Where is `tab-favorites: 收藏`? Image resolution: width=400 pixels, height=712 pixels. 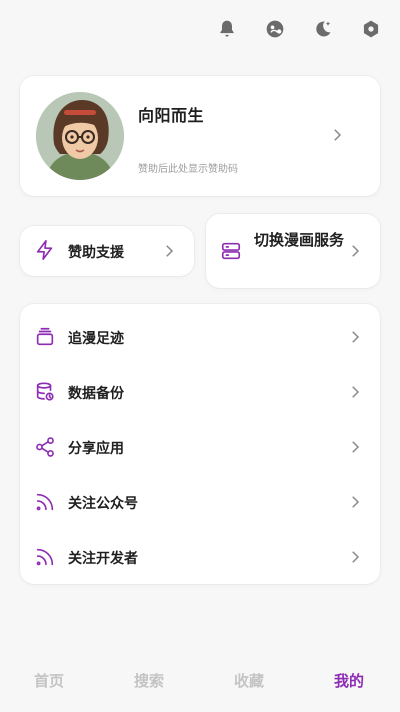
tab-favorites: 收藏 is located at coordinates (249, 680).